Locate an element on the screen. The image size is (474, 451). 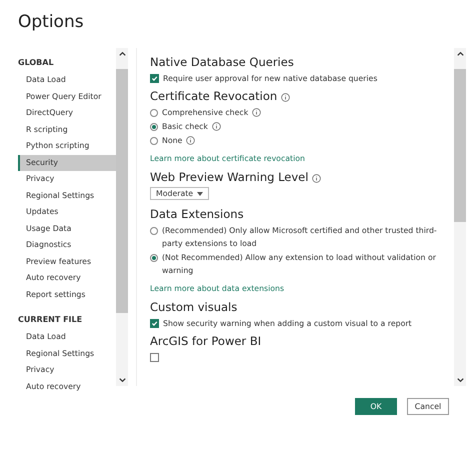
section-title: Data Extensions is located at coordinates (197, 214).